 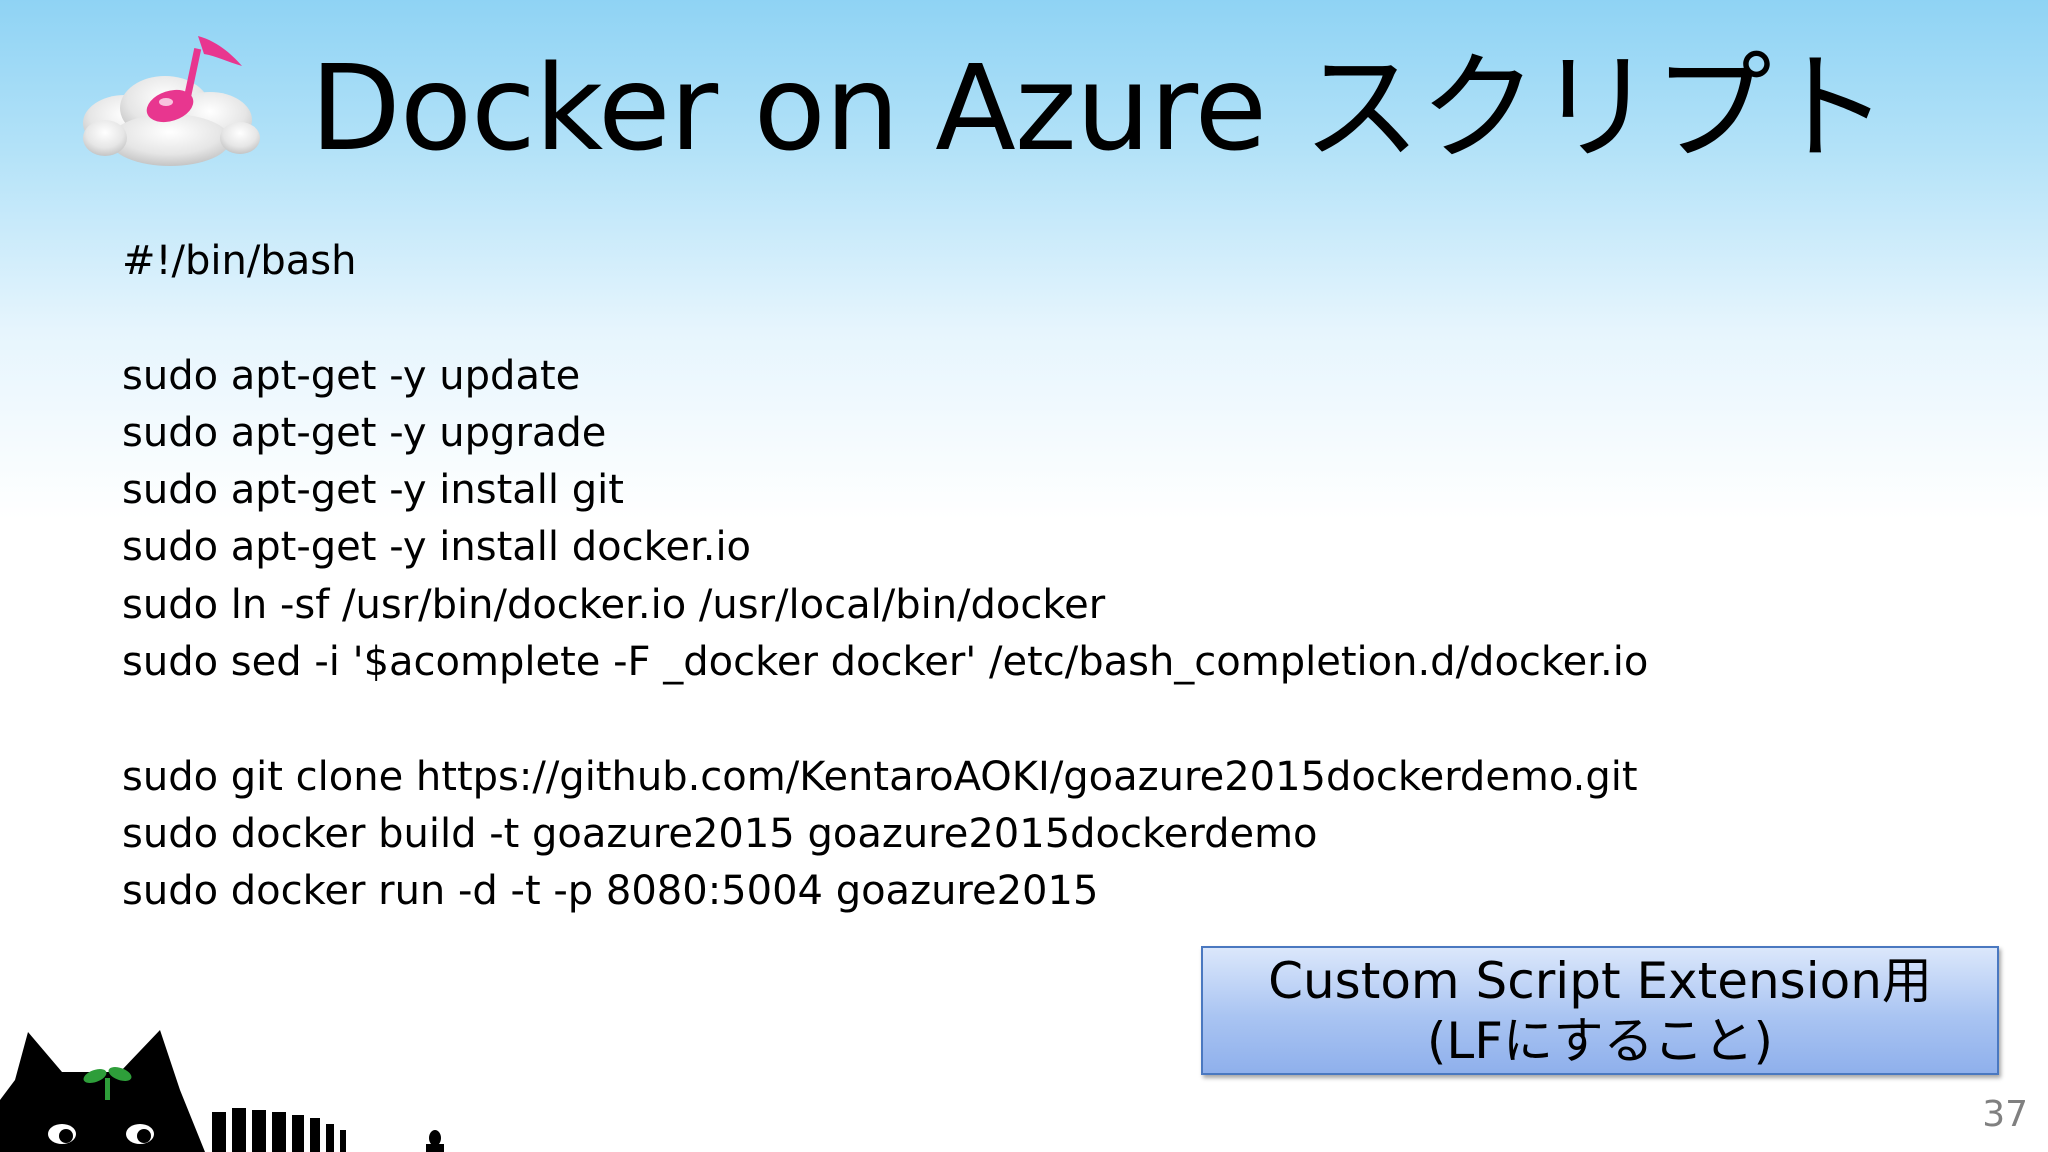 I want to click on page-number: 37, so click(x=2005, y=1114).